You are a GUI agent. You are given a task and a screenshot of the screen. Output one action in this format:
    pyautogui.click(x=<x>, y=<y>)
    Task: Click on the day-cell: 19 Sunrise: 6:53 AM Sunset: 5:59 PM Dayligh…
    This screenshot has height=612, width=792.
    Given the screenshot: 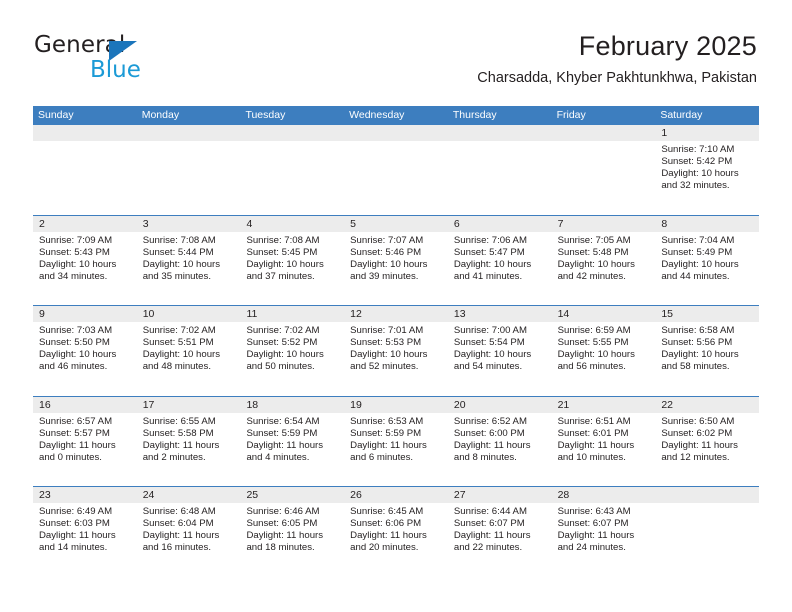 What is the action you would take?
    pyautogui.click(x=396, y=441)
    